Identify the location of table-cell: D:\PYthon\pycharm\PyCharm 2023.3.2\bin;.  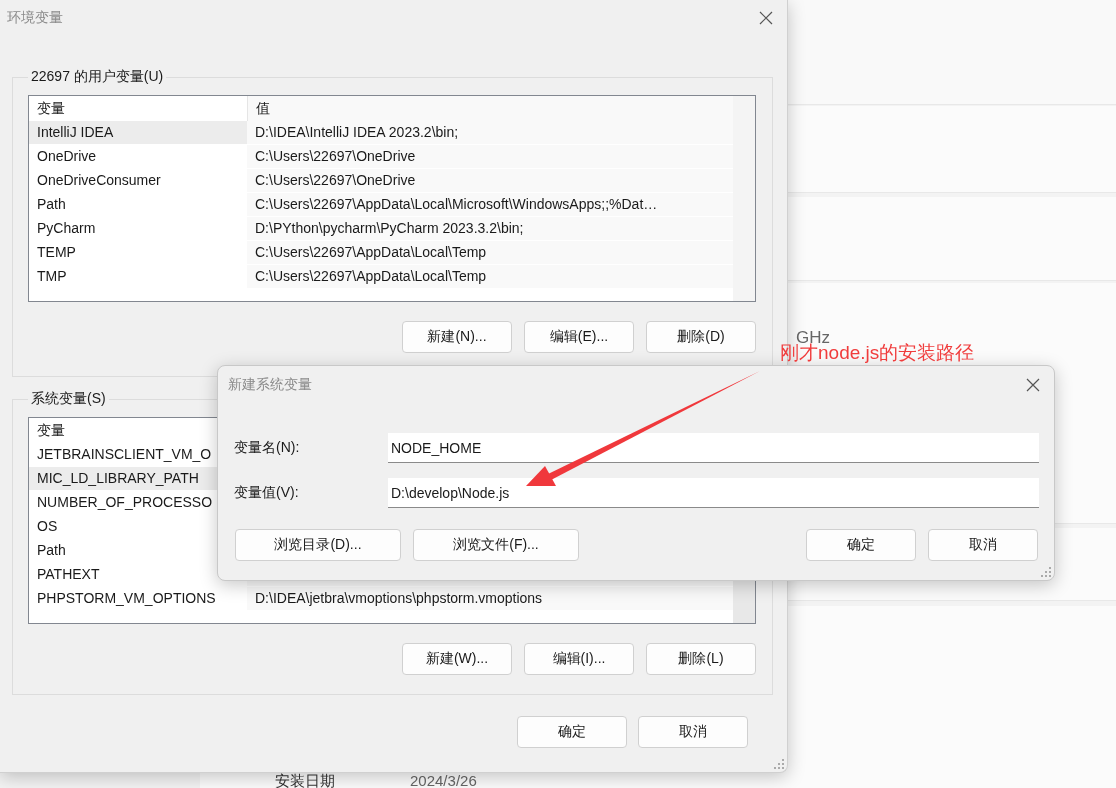
(389, 228).